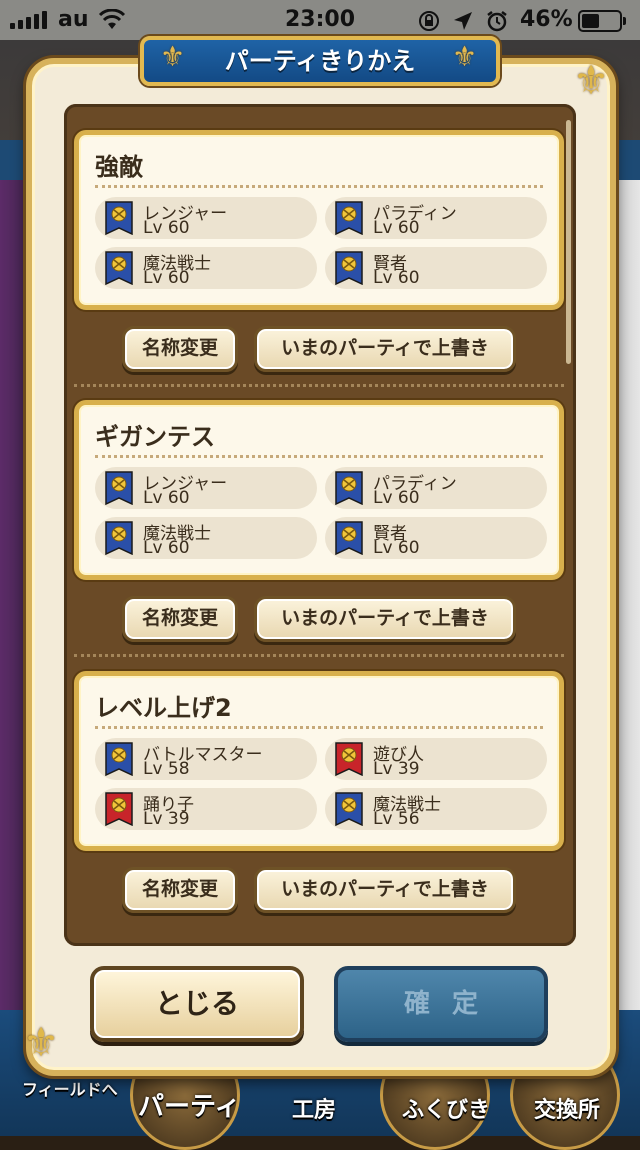 This screenshot has height=1150, width=640. What do you see at coordinates (206, 809) in the screenshot?
I see `party-member: 踊り子 Lv 39` at bounding box center [206, 809].